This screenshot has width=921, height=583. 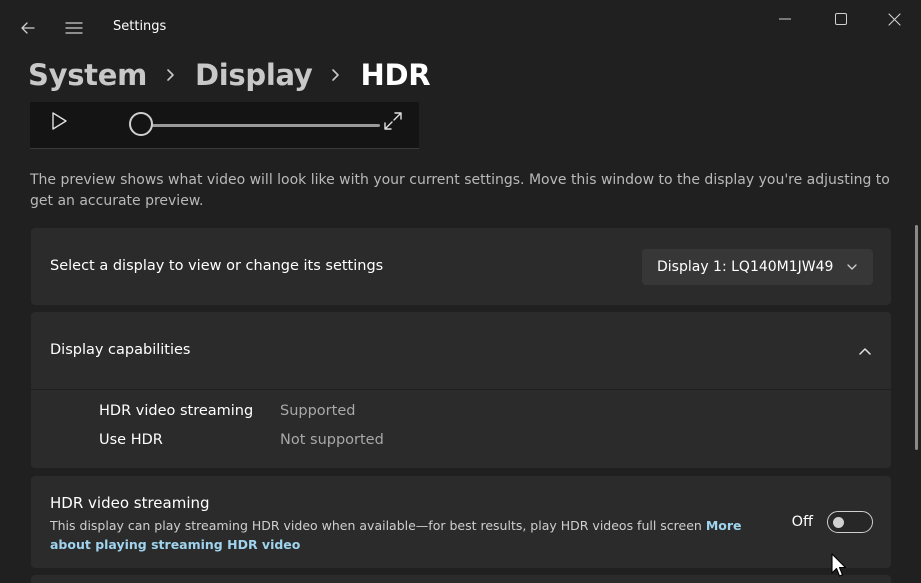 I want to click on breadcrumb: System Display HDR, so click(x=229, y=75).